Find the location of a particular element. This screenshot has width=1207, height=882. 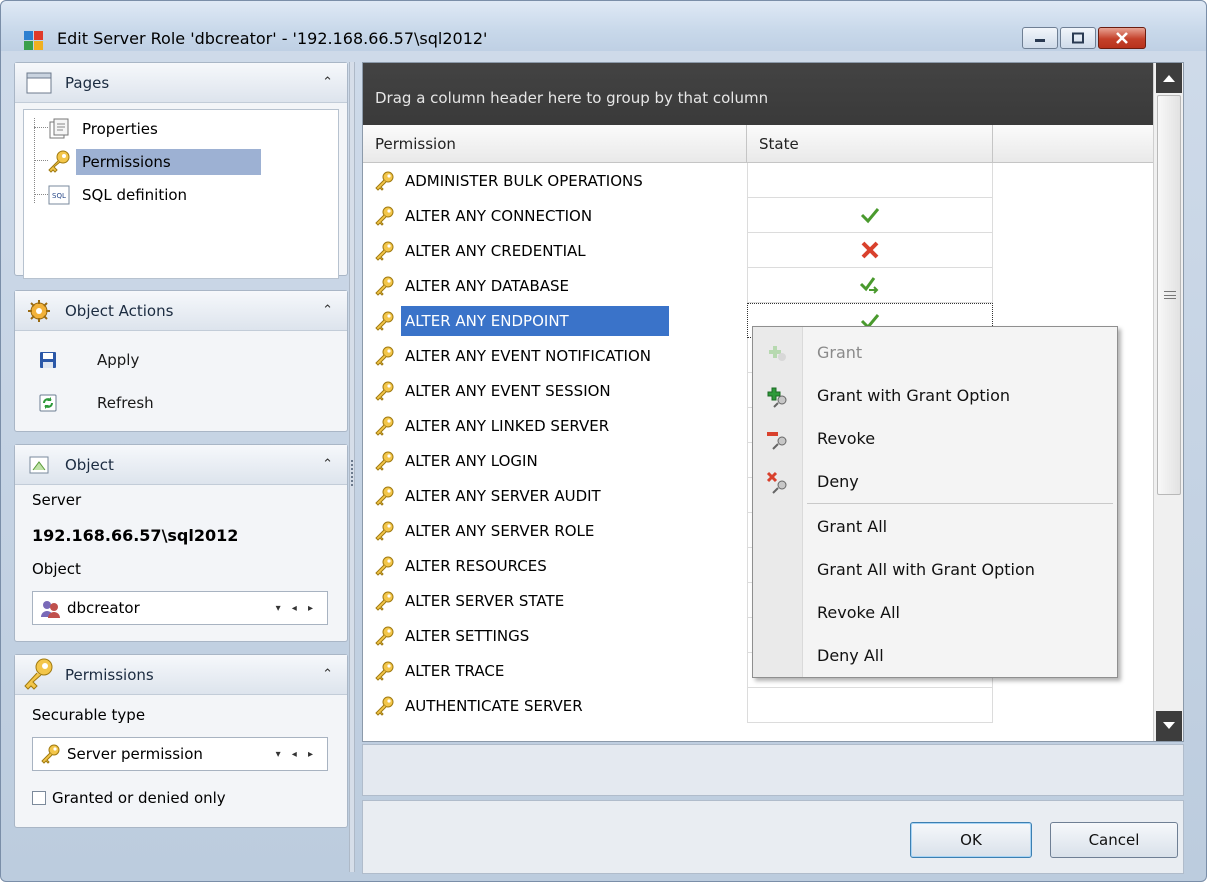

menu-item-revoke: Revoke is located at coordinates (935, 438).